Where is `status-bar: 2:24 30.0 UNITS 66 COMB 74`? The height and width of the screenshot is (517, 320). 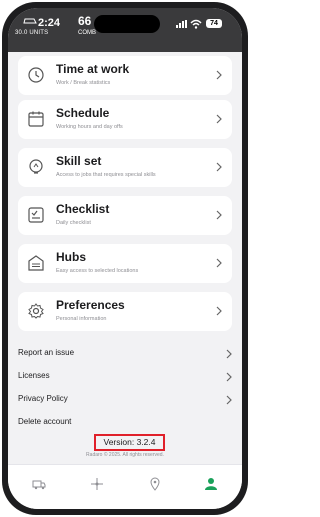
status-bar: 2:24 30.0 UNITS 66 COMB 74 is located at coordinates (125, 23).